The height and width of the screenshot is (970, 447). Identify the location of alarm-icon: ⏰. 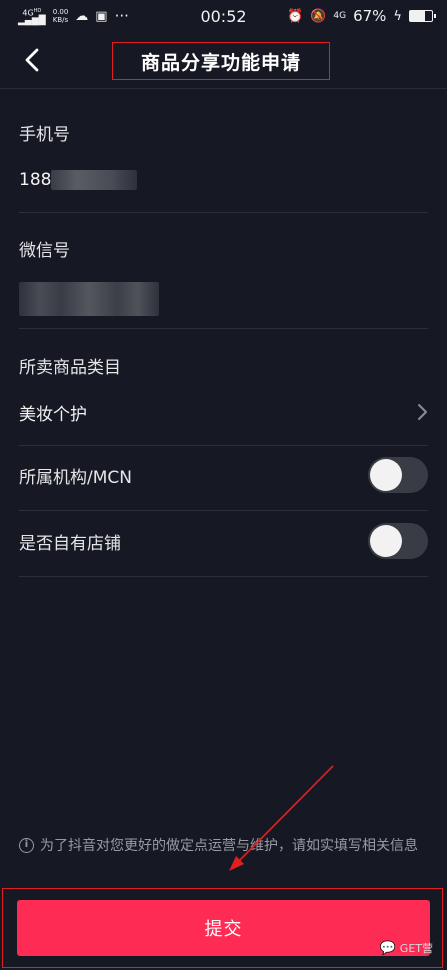
(295, 16).